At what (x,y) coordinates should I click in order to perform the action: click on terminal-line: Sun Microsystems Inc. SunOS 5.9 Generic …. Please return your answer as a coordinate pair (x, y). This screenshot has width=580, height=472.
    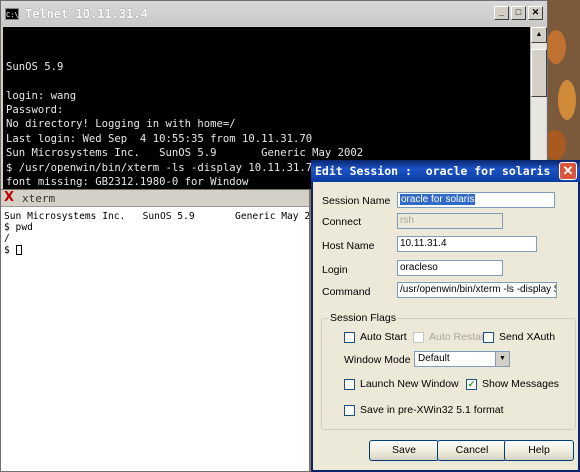
    Looking at the image, I should click on (185, 153).